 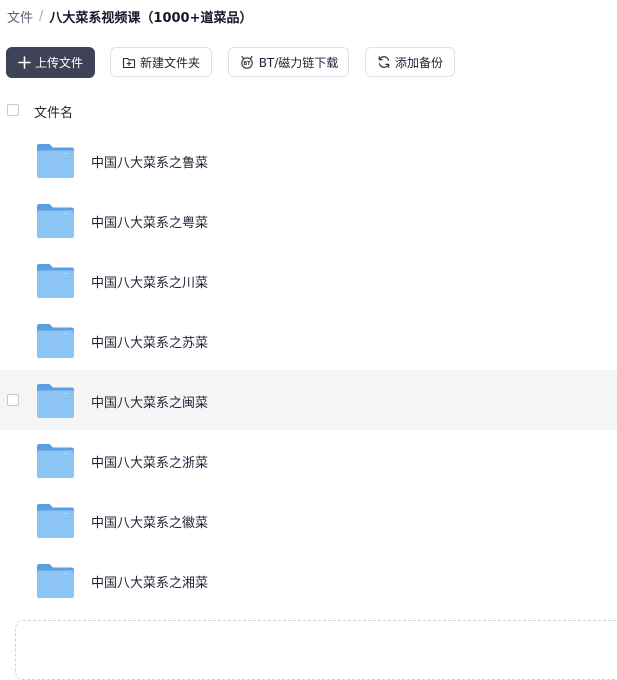 What do you see at coordinates (308, 340) in the screenshot?
I see `file-row: 中国八大菜系之苏菜` at bounding box center [308, 340].